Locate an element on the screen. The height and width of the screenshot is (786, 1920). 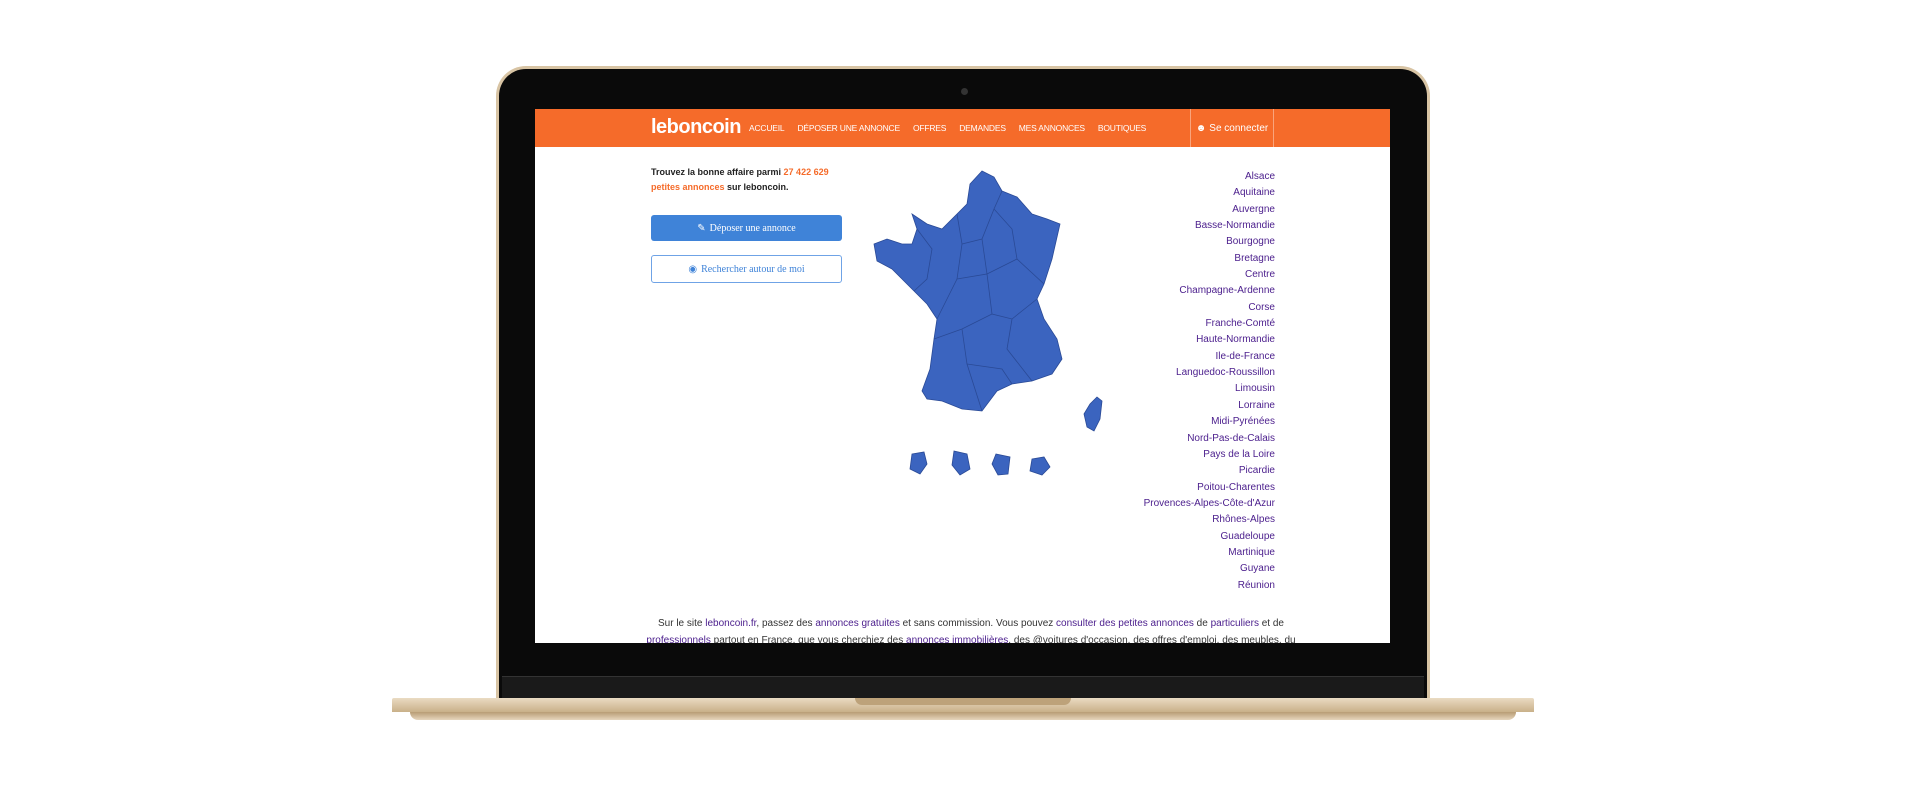
region-link: Centre is located at coordinates (1209, 275).